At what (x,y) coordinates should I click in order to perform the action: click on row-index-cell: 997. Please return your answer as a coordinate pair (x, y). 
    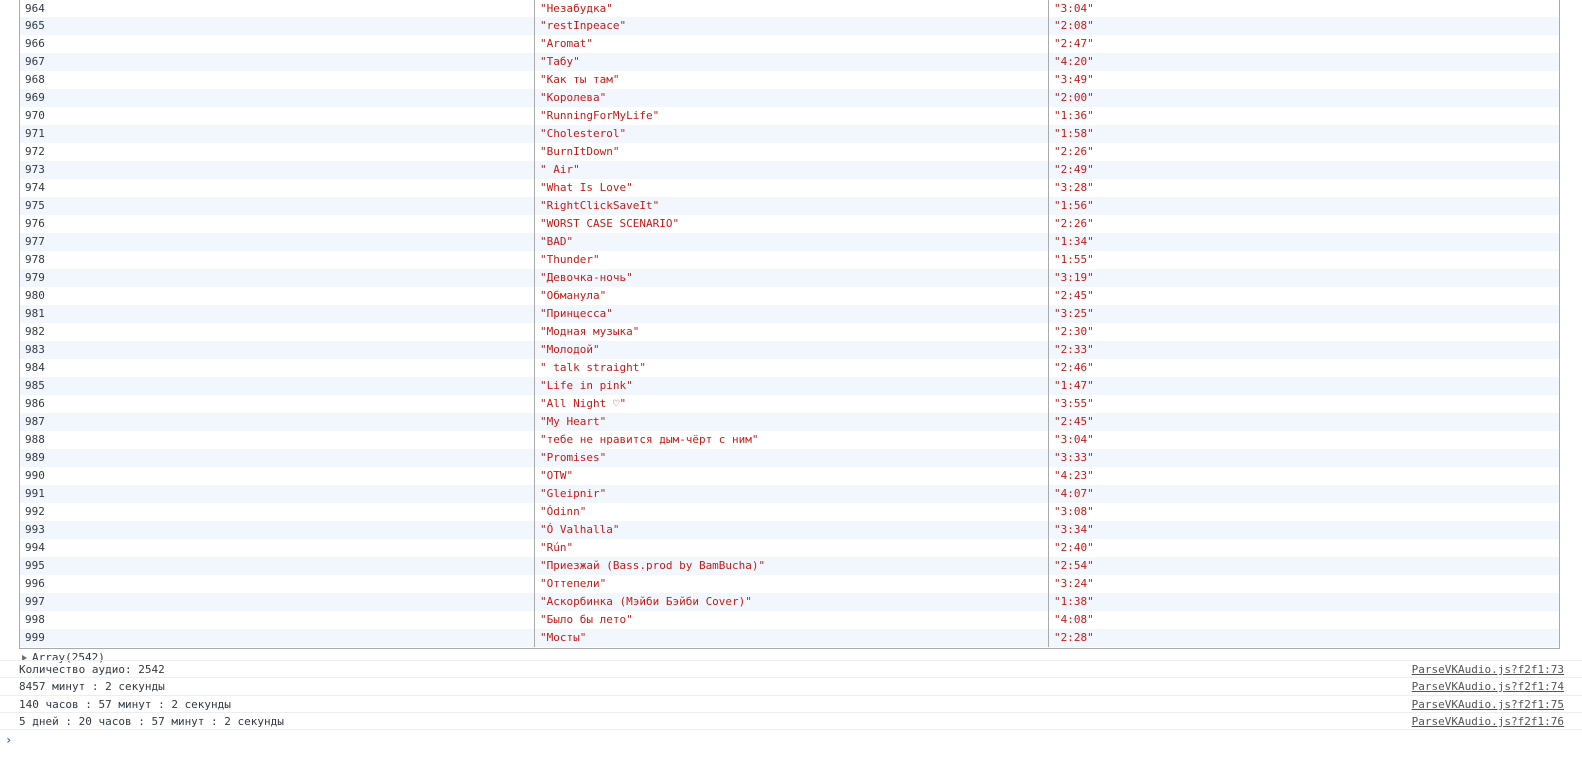
    Looking at the image, I should click on (277, 602).